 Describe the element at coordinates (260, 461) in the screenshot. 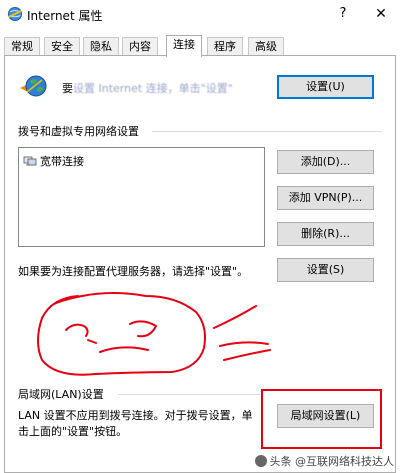

I see `watermark-logo-icon` at that location.